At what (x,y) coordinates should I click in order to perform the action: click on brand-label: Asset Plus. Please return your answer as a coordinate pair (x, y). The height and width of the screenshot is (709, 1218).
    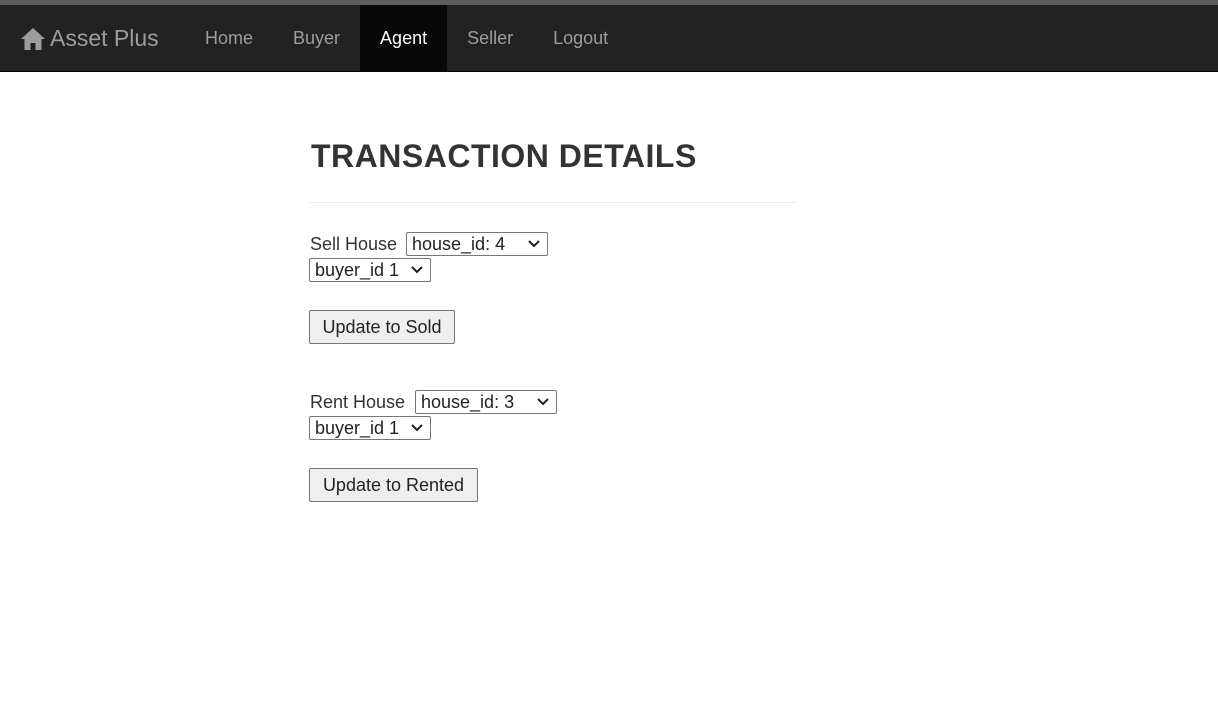
    Looking at the image, I should click on (104, 38).